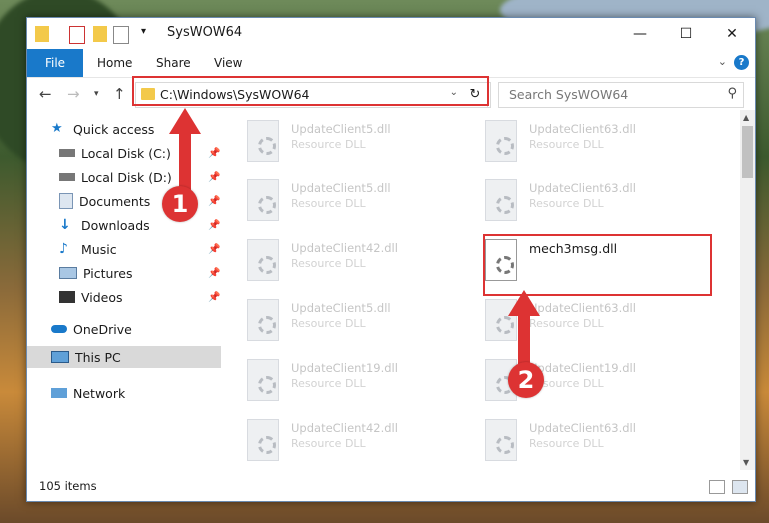 This screenshot has height=523, width=769. What do you see at coordinates (126, 177) in the screenshot?
I see `sidebar-item-label: Local Disk (D:)` at bounding box center [126, 177].